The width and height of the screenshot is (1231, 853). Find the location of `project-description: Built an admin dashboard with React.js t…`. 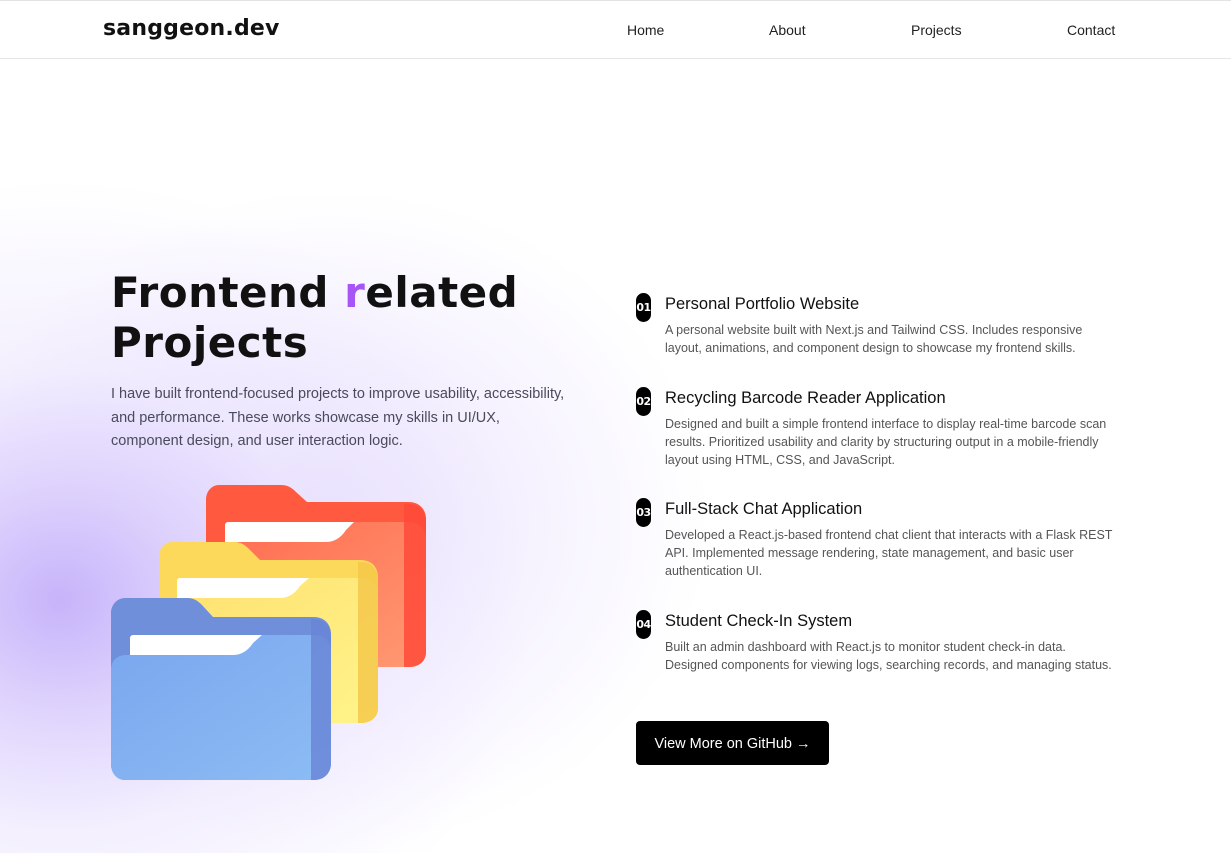

project-description: Built an admin dashboard with React.js t… is located at coordinates (888, 656).